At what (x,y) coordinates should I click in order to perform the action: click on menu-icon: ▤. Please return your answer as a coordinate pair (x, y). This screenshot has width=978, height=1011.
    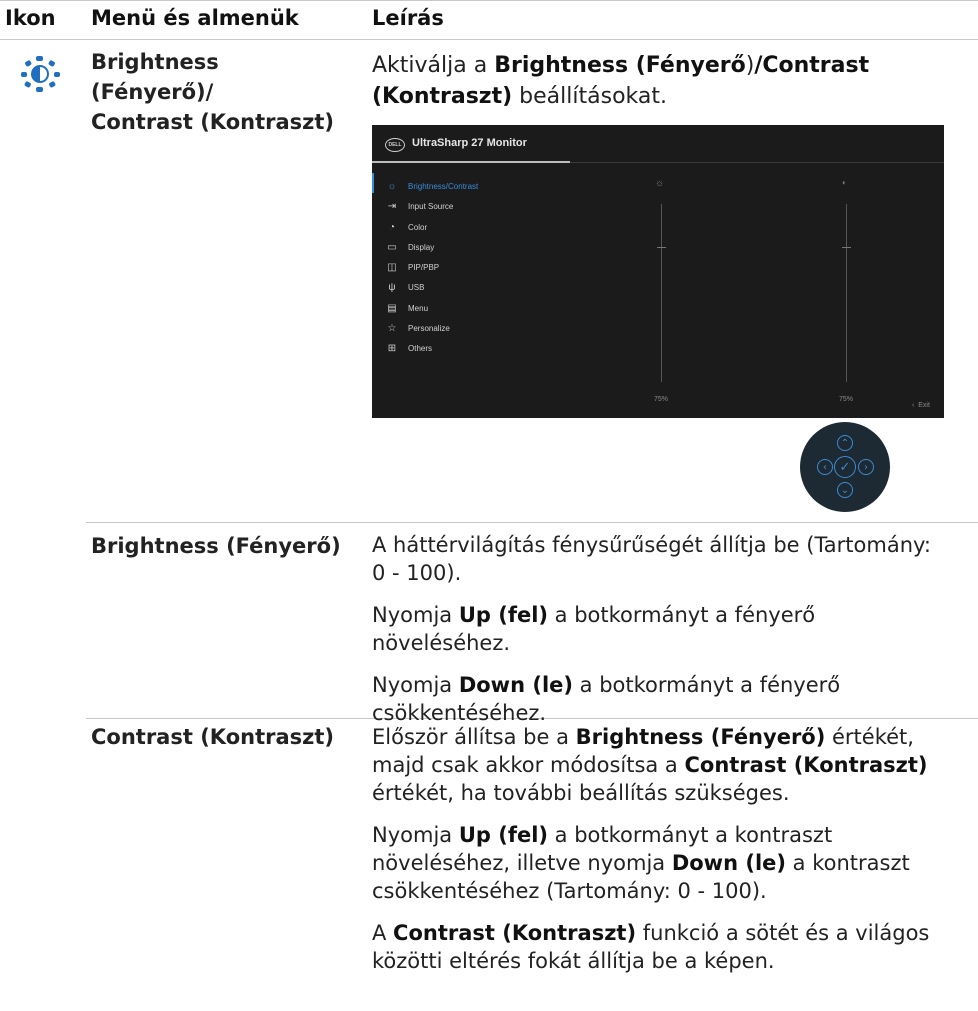
    Looking at the image, I should click on (392, 308).